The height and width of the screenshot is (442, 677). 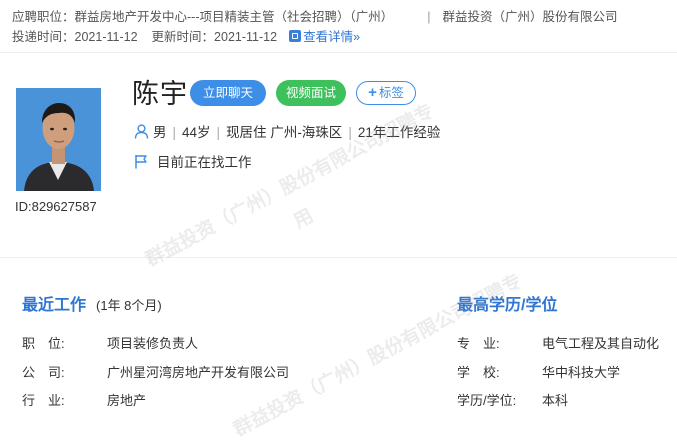 I want to click on residence: 现居住 广州-海珠区, so click(x=284, y=132).